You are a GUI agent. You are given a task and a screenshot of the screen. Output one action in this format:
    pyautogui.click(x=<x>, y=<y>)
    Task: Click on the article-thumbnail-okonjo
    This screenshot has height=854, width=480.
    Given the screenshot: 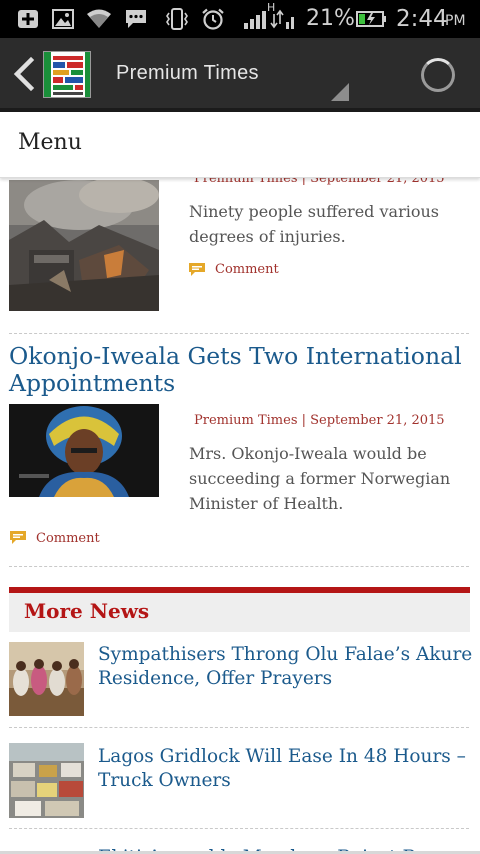 What is the action you would take?
    pyautogui.click(x=84, y=450)
    